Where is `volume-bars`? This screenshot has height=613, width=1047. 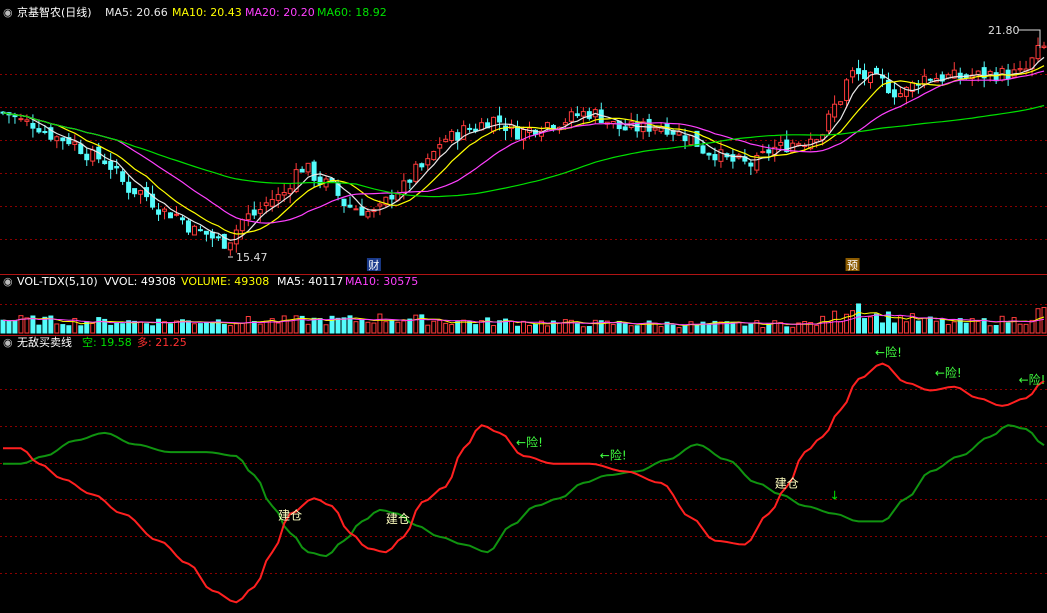
volume-bars is located at coordinates (523, 318).